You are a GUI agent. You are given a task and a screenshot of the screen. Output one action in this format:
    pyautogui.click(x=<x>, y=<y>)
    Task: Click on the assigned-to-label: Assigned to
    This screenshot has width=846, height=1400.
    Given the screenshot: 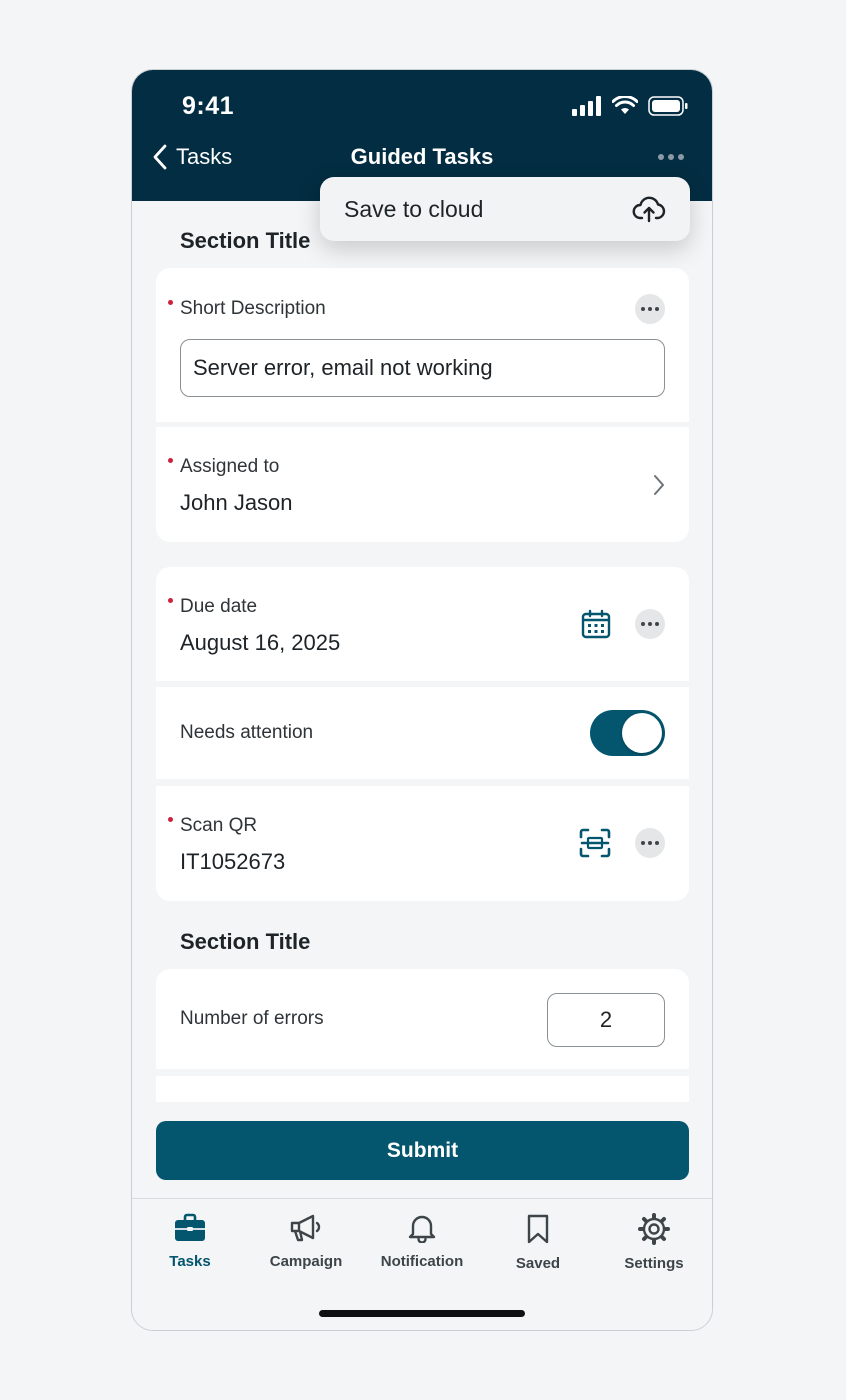 What is the action you would take?
    pyautogui.click(x=230, y=466)
    